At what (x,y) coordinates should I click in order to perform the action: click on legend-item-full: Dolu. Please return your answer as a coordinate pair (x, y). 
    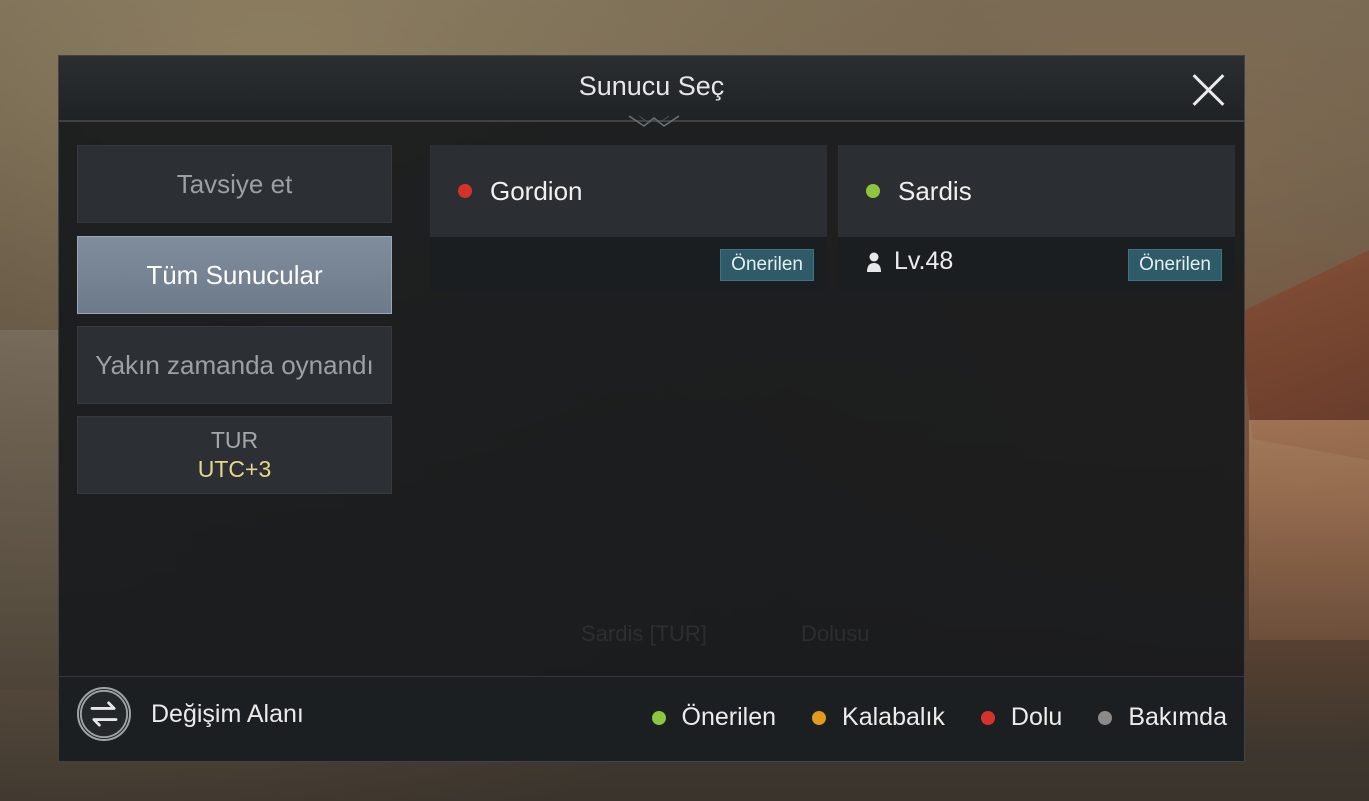
    Looking at the image, I should click on (1021, 717).